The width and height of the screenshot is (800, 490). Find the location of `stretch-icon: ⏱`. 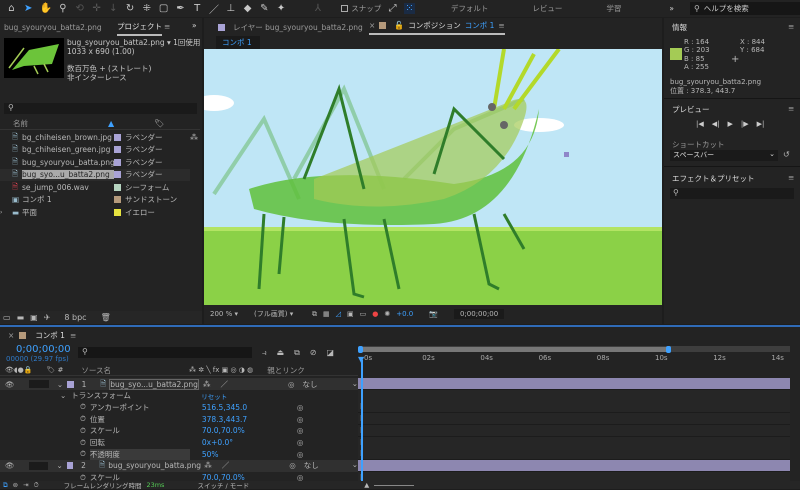

stretch-icon: ⏱ is located at coordinates (36, 485).